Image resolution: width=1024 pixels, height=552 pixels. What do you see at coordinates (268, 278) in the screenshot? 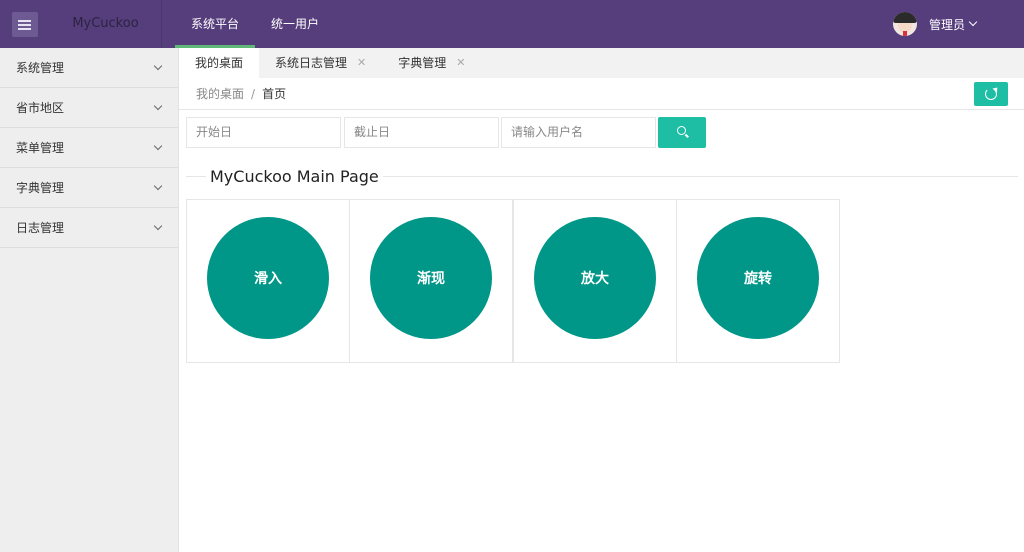
I see `animation-circle: 滑入` at bounding box center [268, 278].